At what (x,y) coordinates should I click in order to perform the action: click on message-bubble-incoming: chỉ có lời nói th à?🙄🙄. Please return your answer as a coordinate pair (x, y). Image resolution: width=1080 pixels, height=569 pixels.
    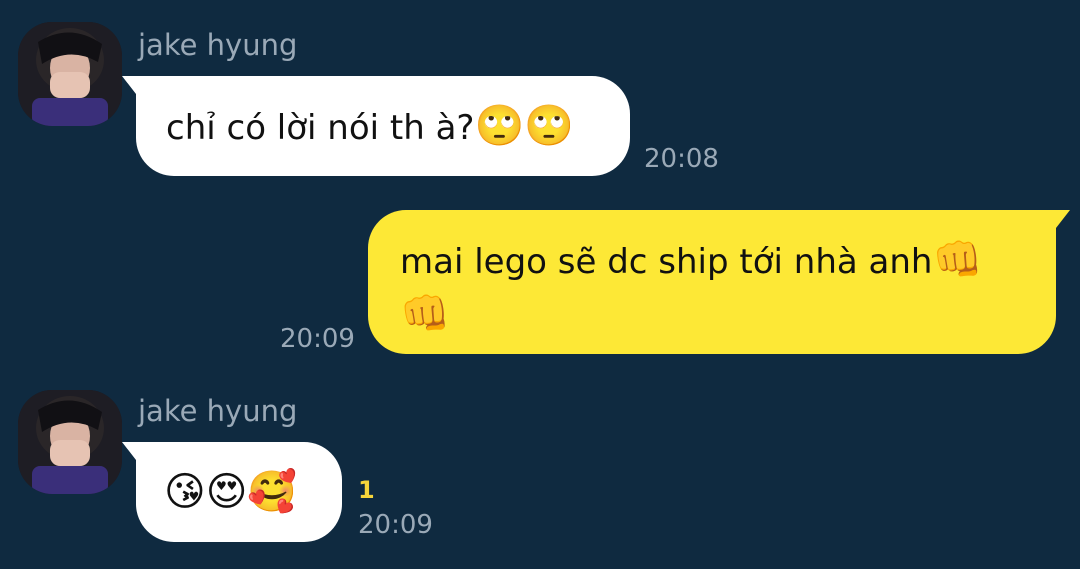
    Looking at the image, I should click on (376, 126).